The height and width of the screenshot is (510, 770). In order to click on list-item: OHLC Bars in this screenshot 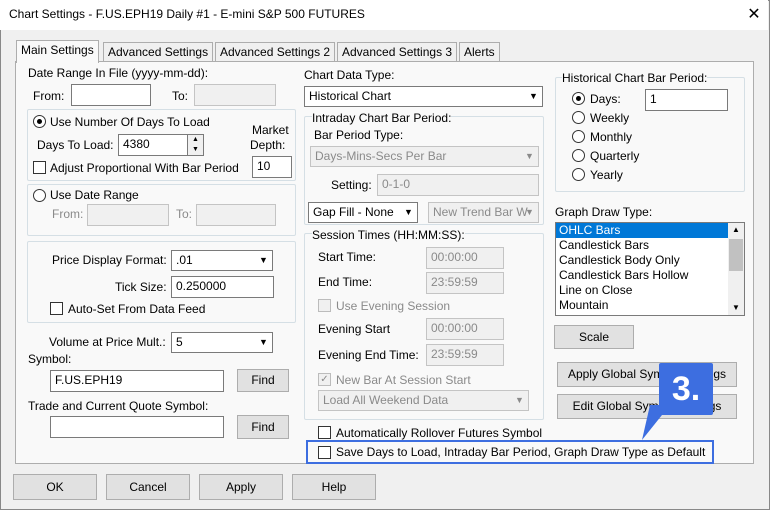, I will do `click(650, 230)`.